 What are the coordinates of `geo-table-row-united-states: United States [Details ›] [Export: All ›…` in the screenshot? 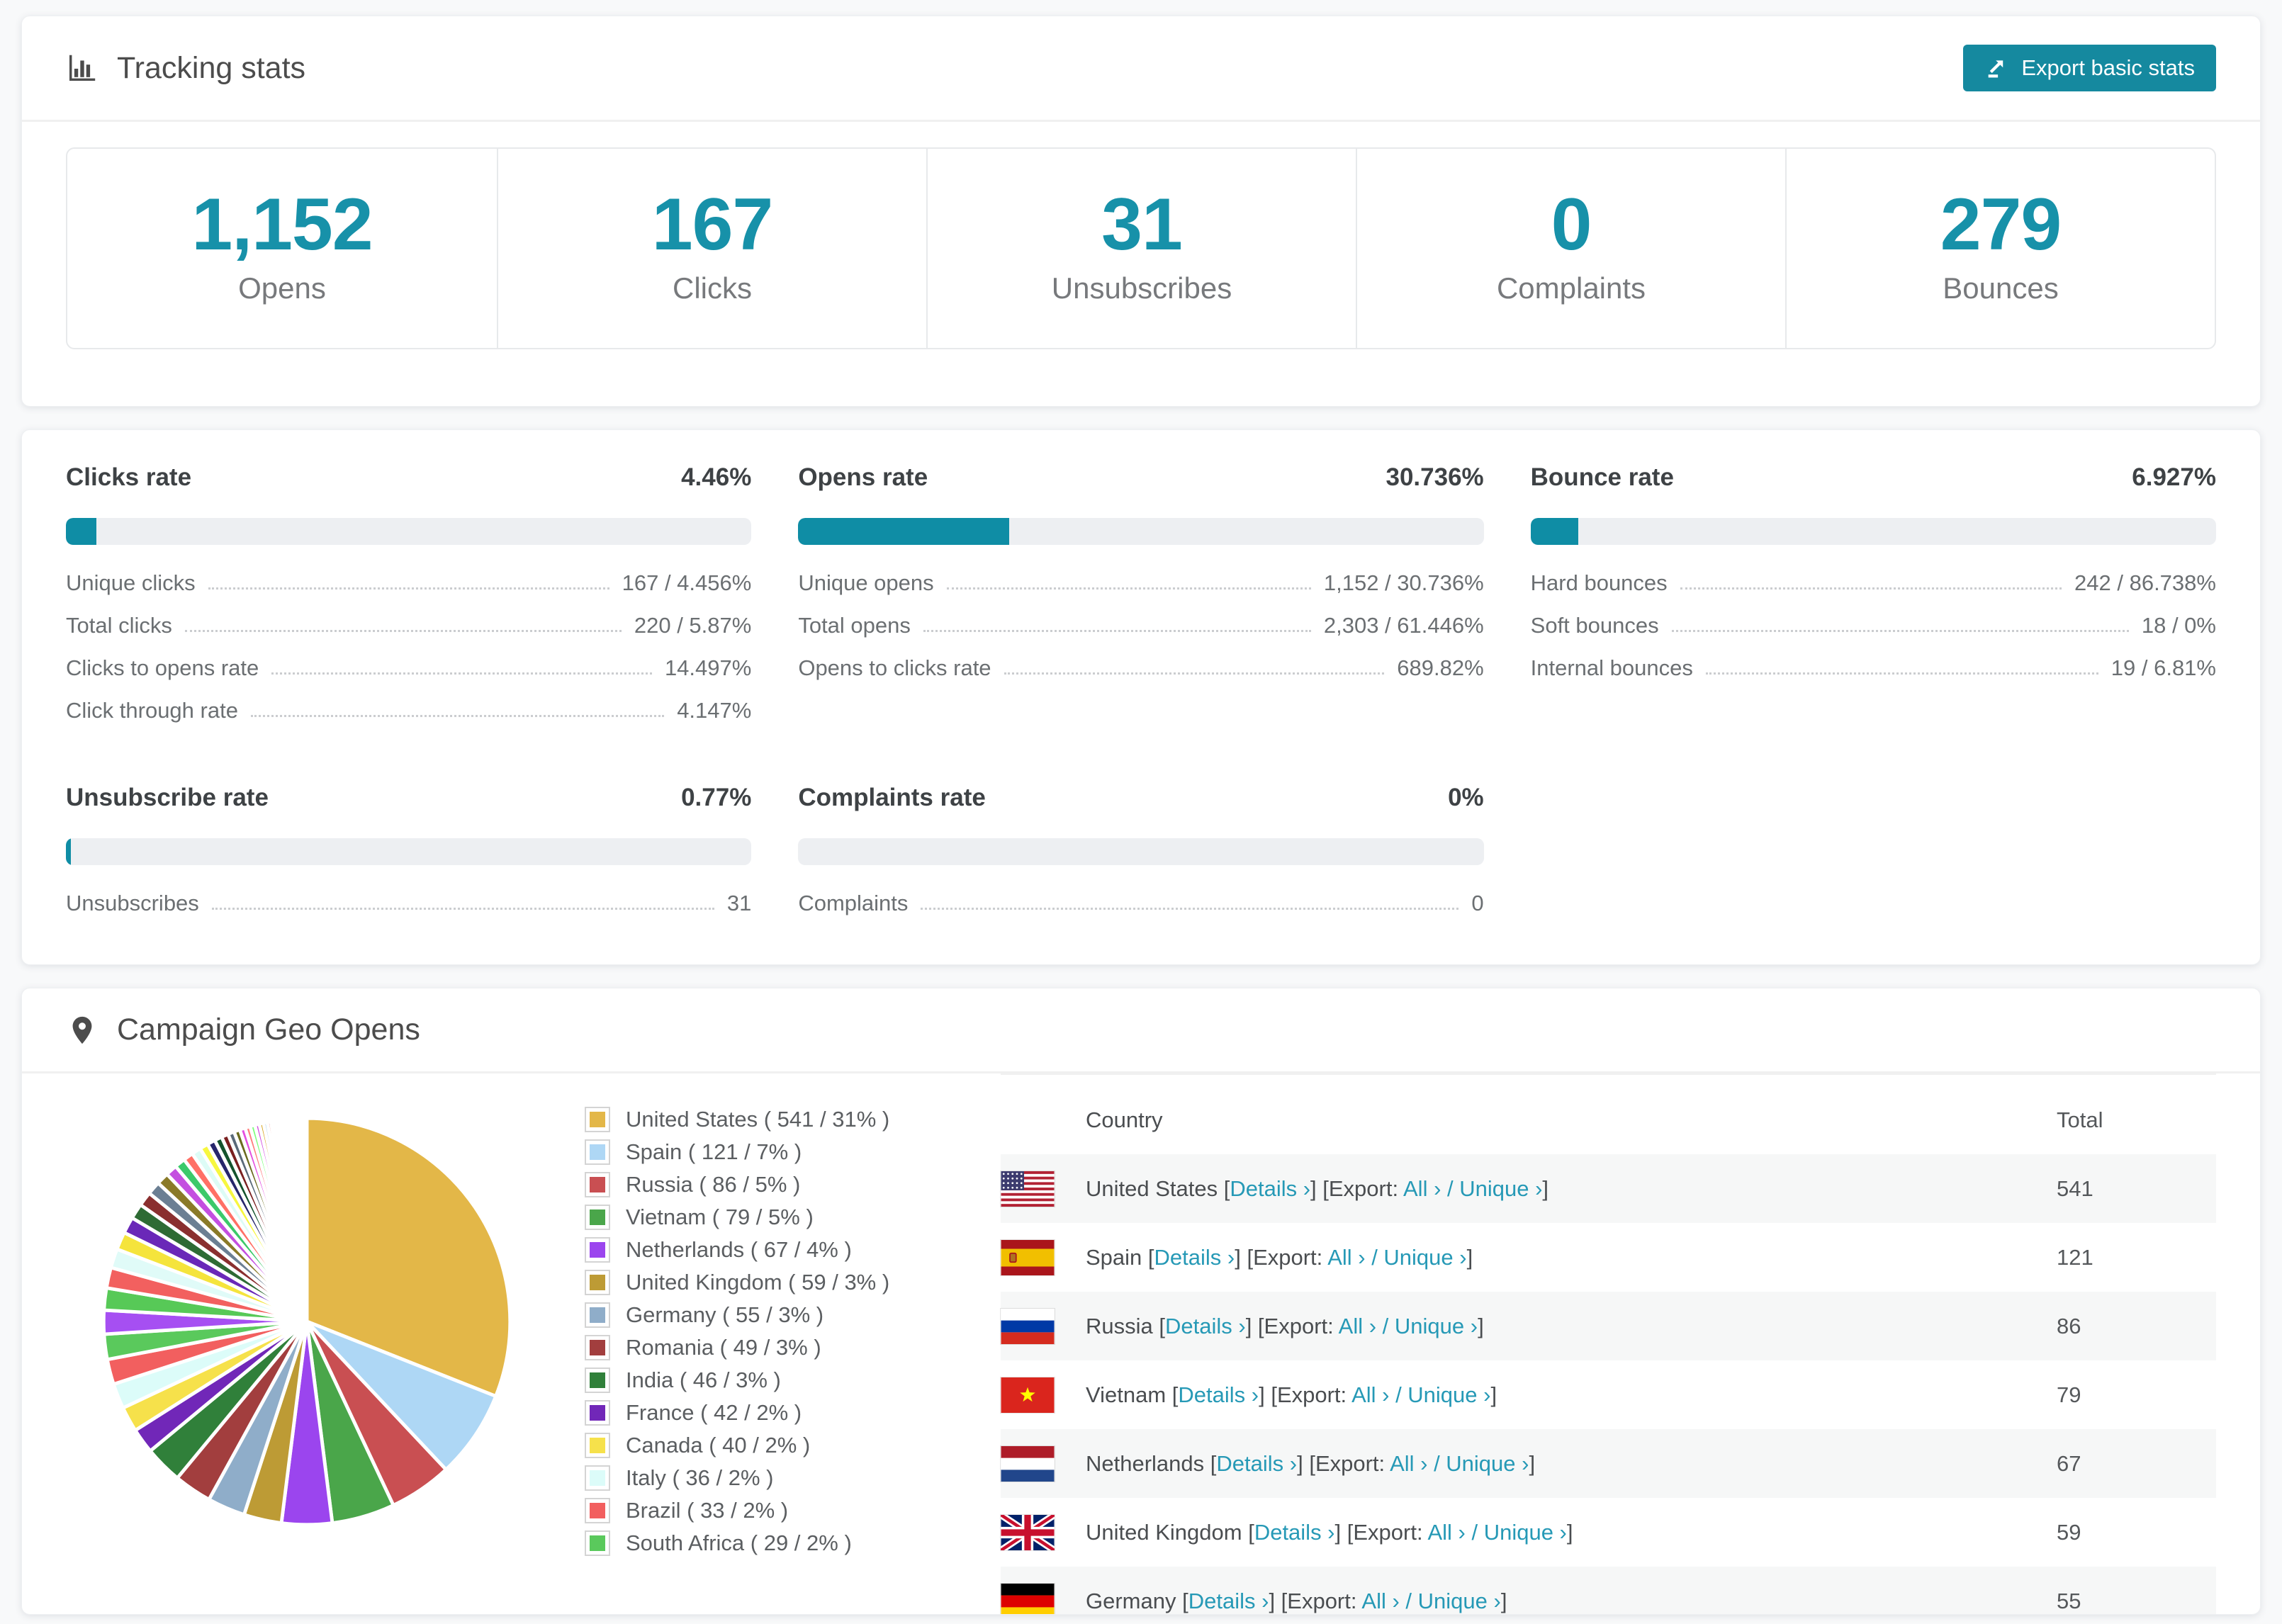 It's located at (1608, 1189).